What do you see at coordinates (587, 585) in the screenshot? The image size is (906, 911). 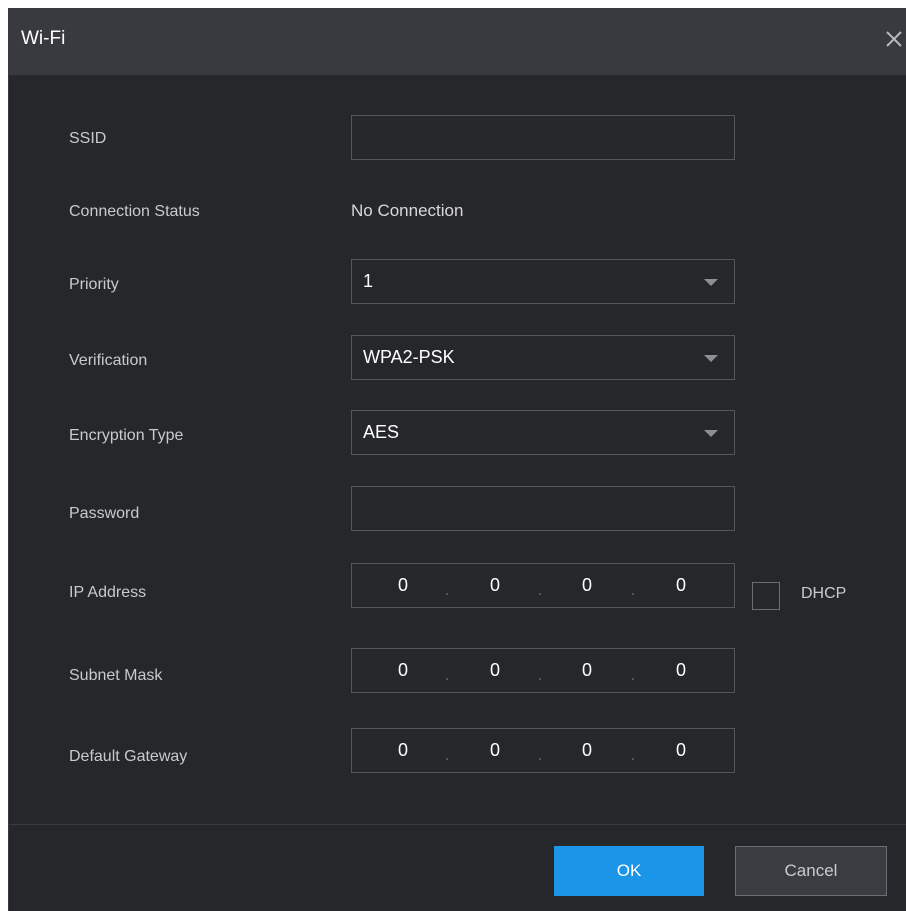 I see `ip-octet-3: 0` at bounding box center [587, 585].